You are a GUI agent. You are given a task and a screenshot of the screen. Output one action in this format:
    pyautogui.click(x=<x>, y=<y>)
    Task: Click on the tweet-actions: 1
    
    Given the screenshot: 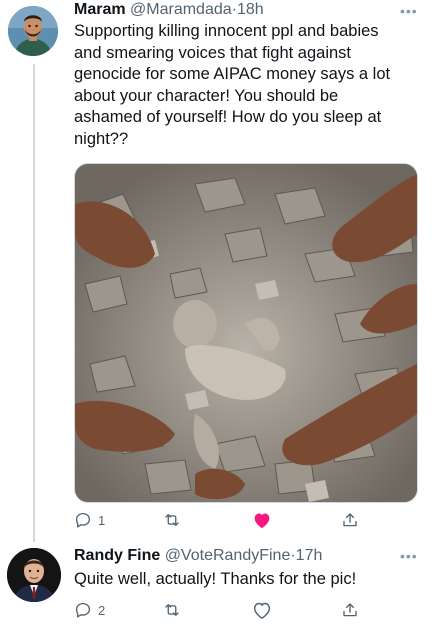 What is the action you would take?
    pyautogui.click(x=224, y=520)
    